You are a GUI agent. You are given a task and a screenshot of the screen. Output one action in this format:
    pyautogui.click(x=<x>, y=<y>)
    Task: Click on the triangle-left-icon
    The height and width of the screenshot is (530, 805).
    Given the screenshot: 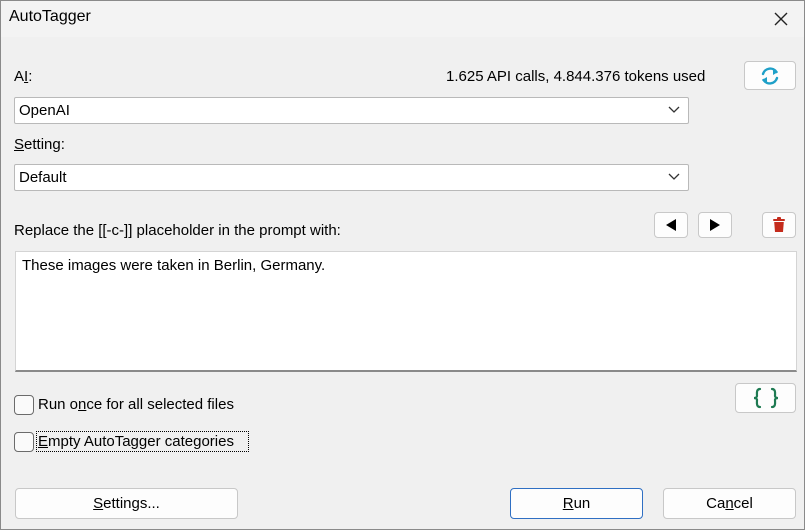 What is the action you would take?
    pyautogui.click(x=671, y=225)
    